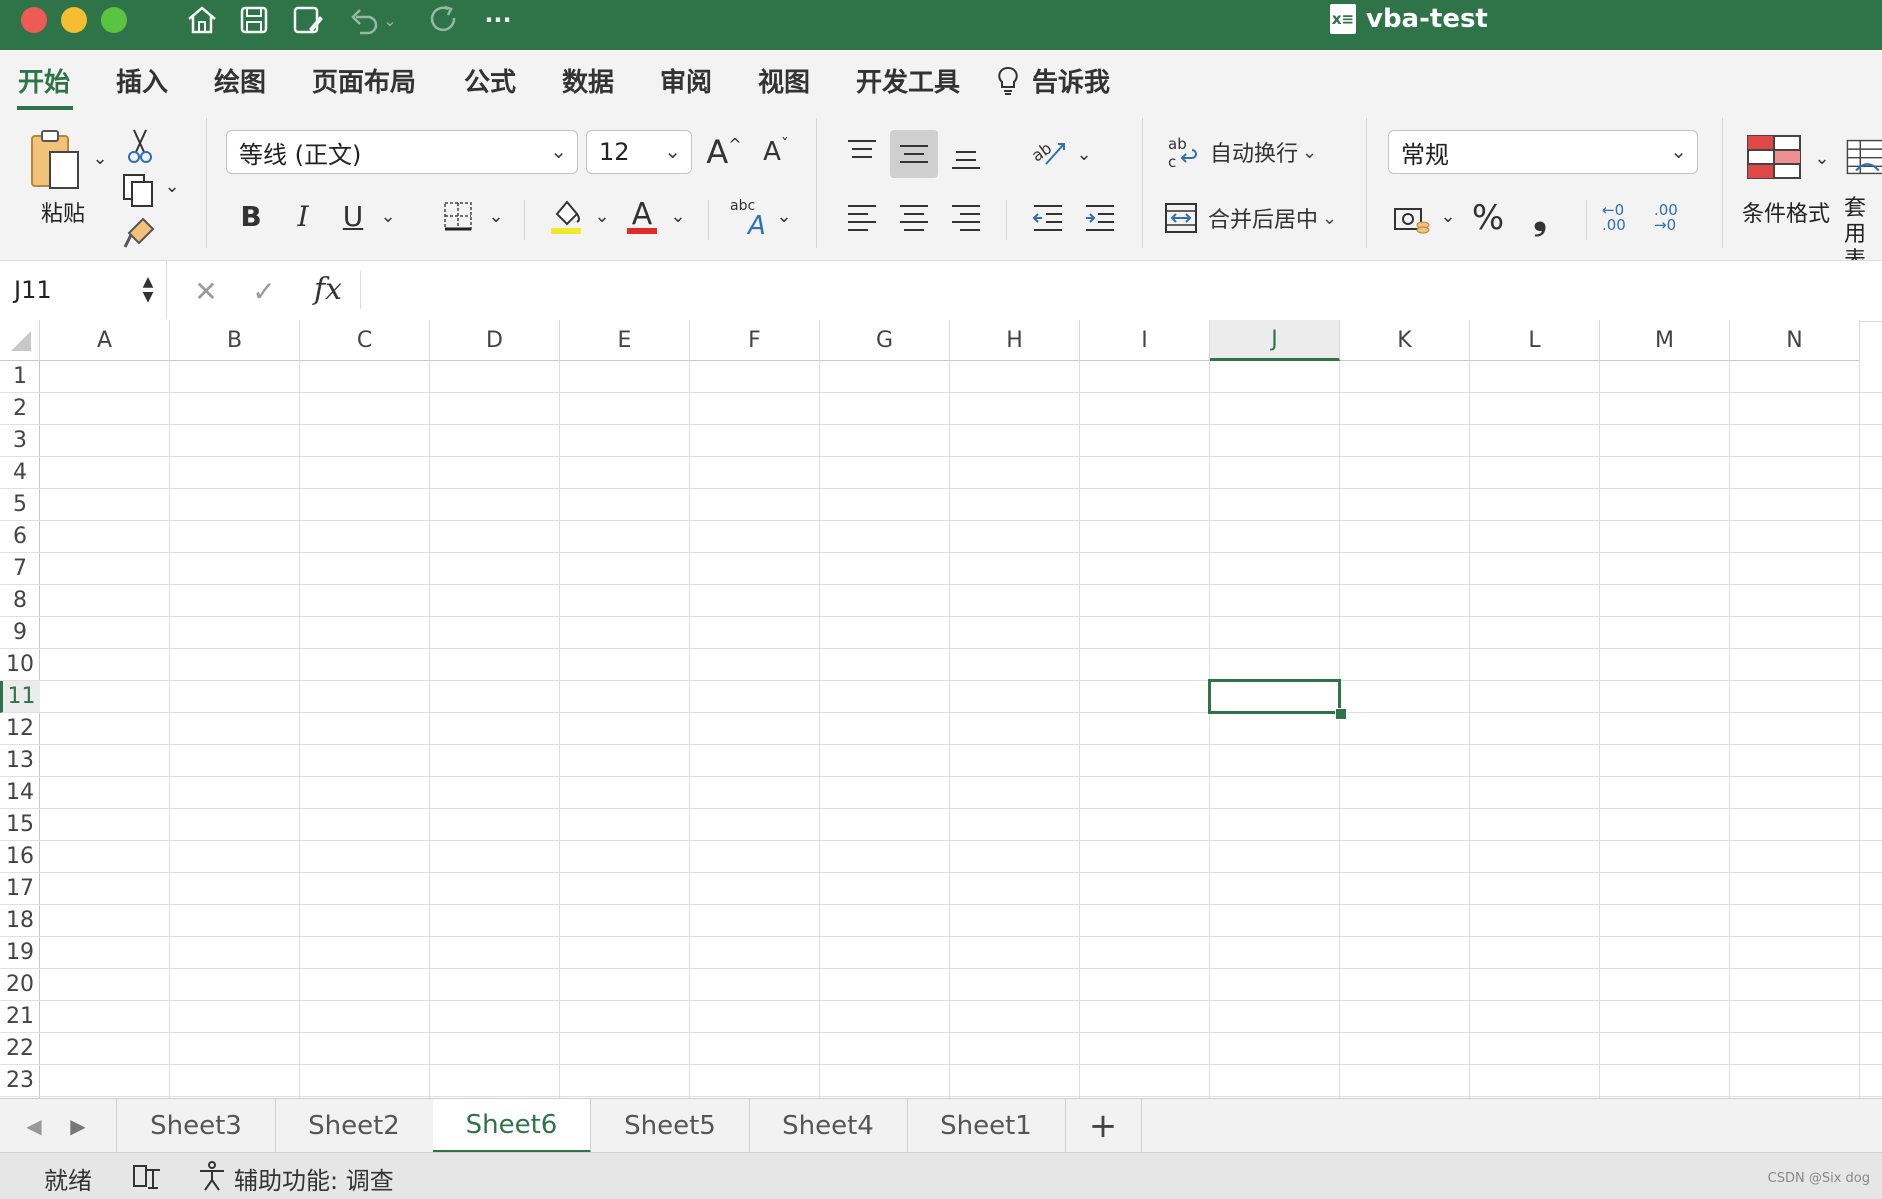 This screenshot has width=1882, height=1199. I want to click on more-commands-icon: ···, so click(498, 20).